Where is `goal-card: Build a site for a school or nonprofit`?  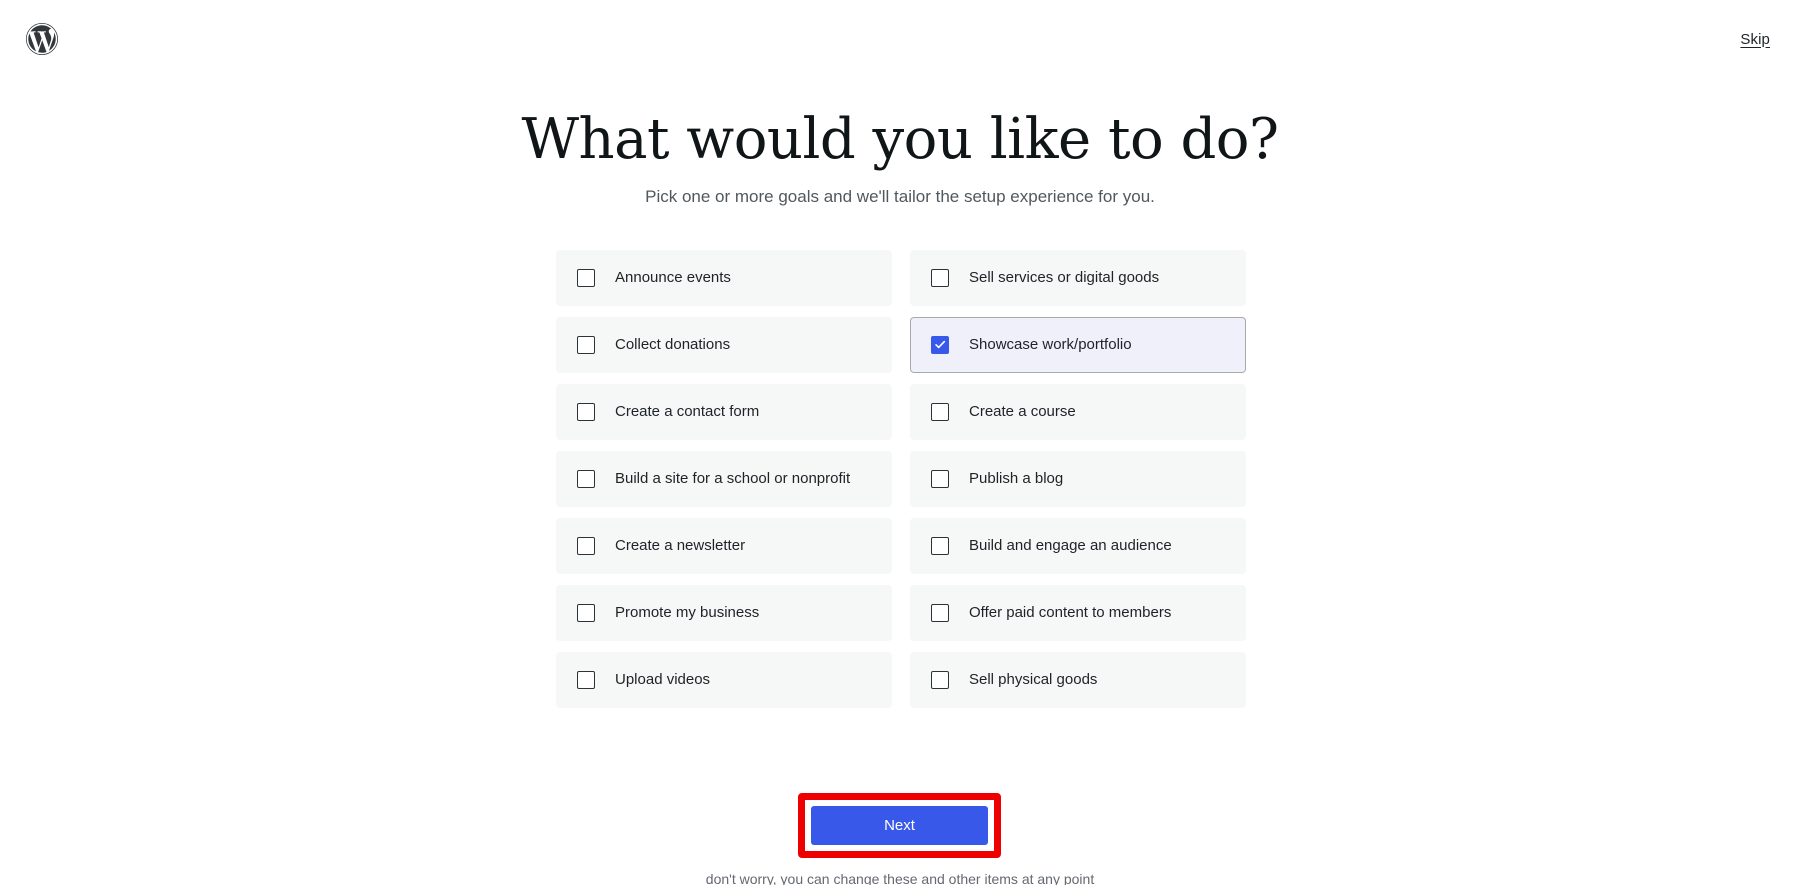
goal-card: Build a site for a school or nonprofit is located at coordinates (724, 479).